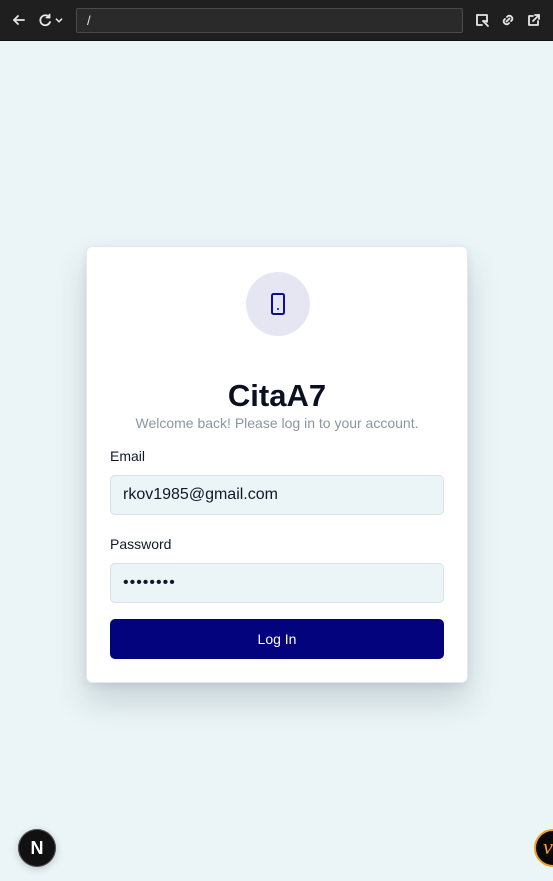 This screenshot has width=553, height=881. I want to click on back-arrow-icon, so click(19, 20).